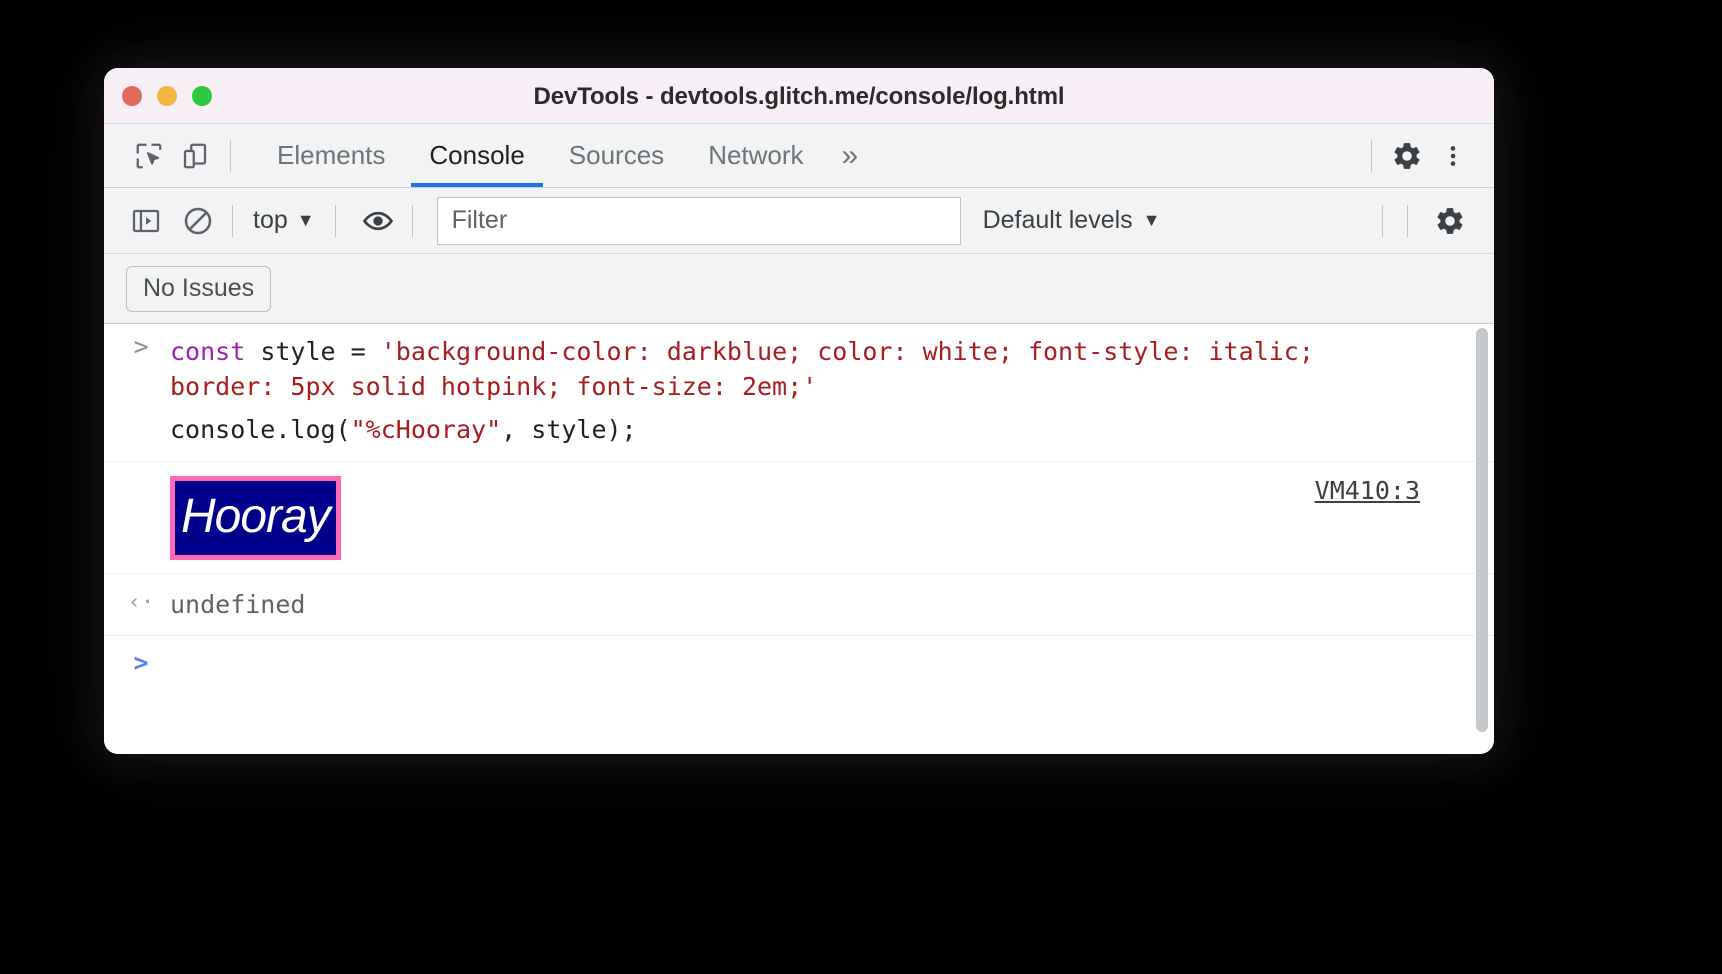 The width and height of the screenshot is (1722, 974). Describe the element at coordinates (799, 289) in the screenshot. I see `issues-bar: No Issues` at that location.